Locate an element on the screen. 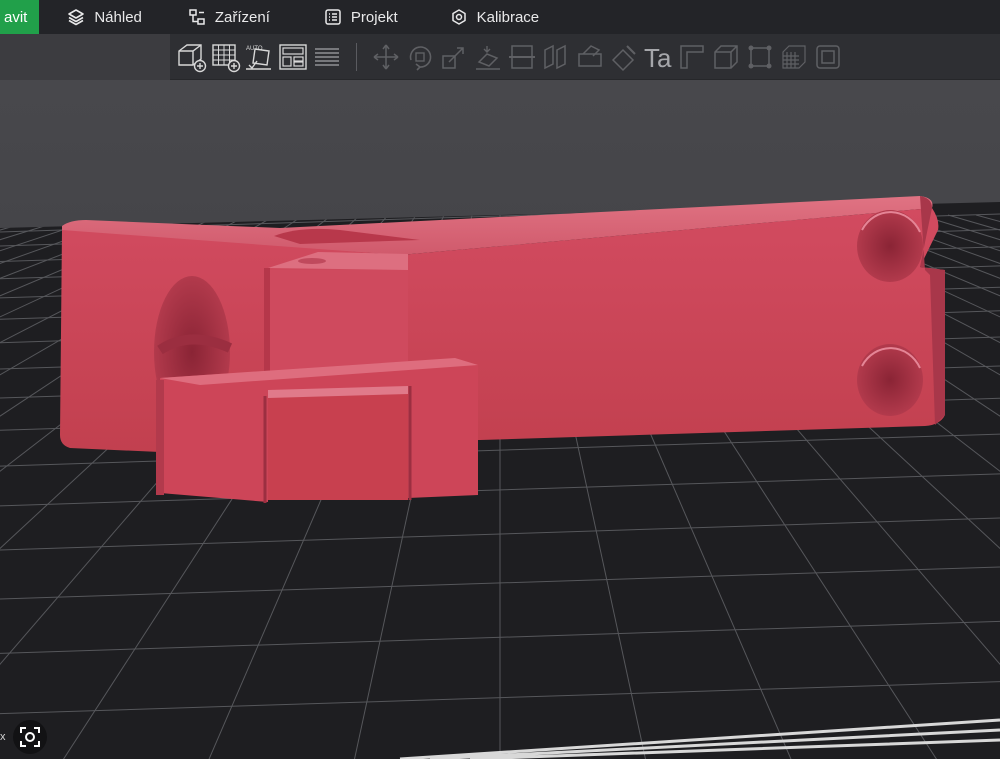 This screenshot has height=759, width=1000. auto-orient-button: AUTO is located at coordinates (259, 57).